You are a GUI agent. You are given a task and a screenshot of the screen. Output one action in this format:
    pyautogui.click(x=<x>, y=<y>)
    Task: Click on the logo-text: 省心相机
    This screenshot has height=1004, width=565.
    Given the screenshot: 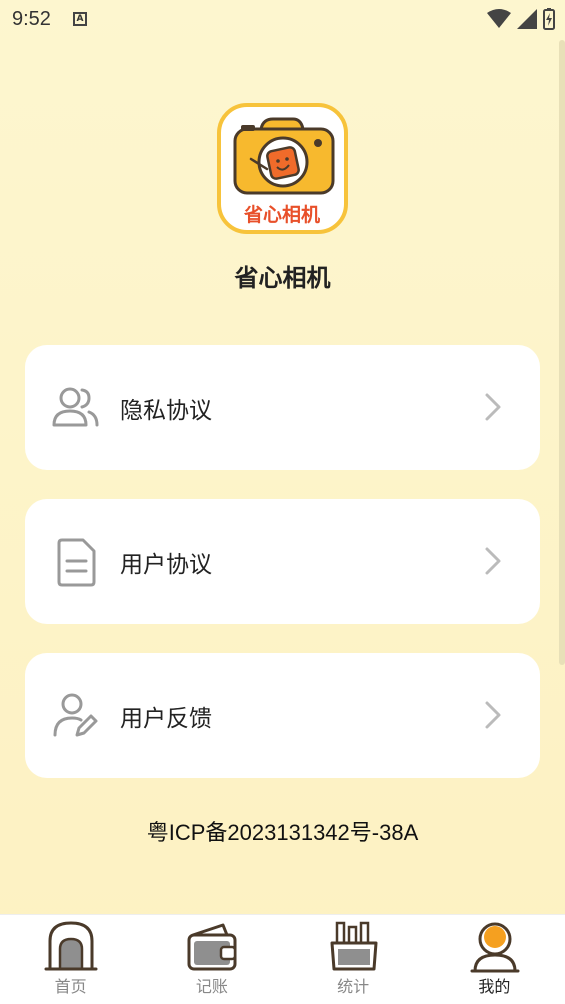 What is the action you would take?
    pyautogui.click(x=281, y=215)
    